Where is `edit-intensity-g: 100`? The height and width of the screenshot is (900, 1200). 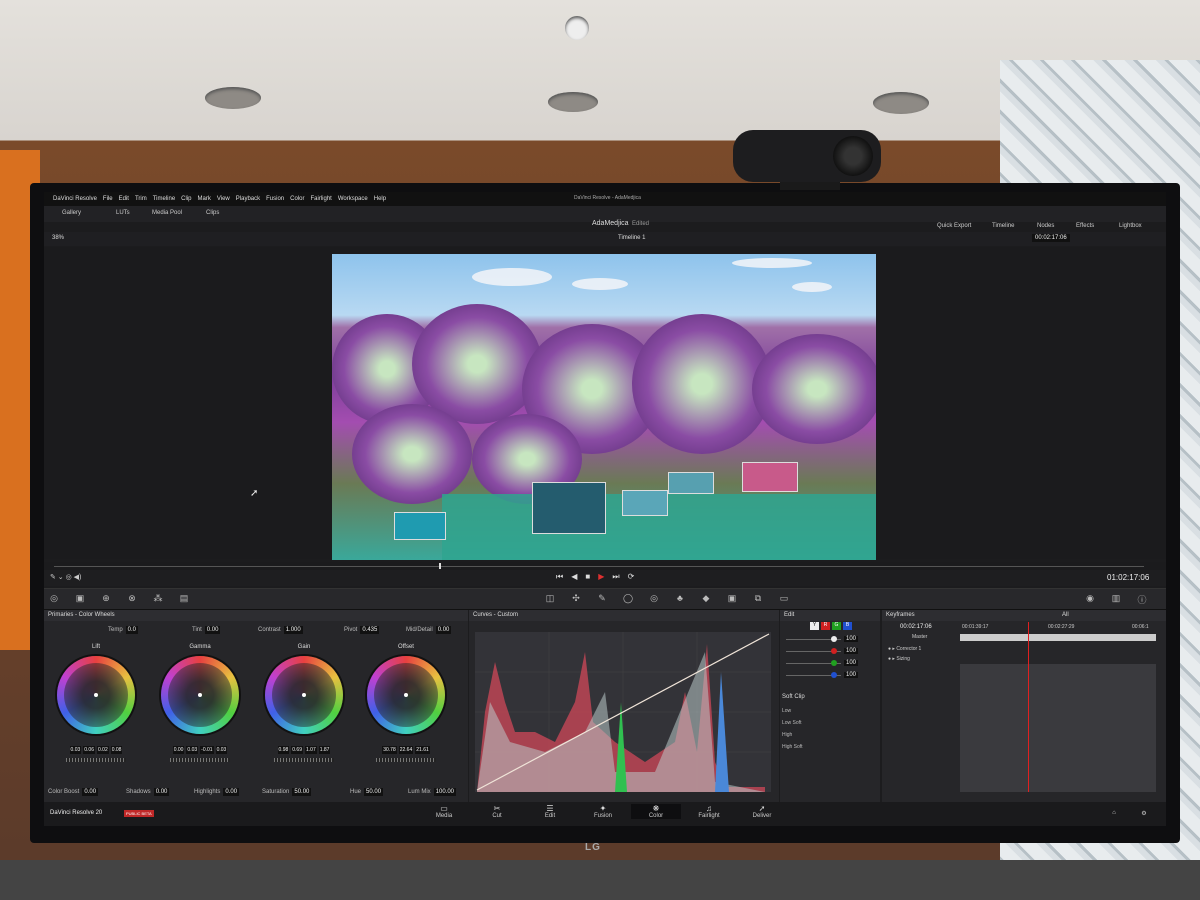
edit-intensity-g: 100 is located at coordinates (831, 664).